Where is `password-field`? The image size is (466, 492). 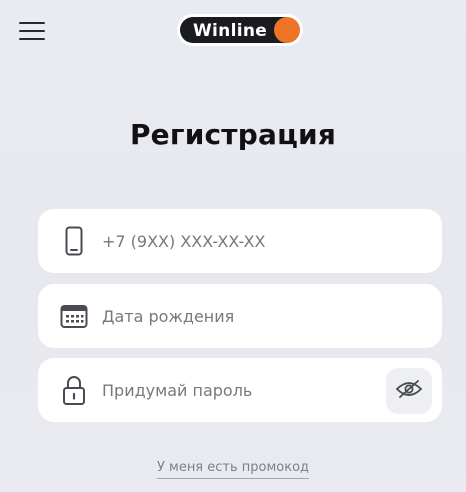 password-field is located at coordinates (240, 390).